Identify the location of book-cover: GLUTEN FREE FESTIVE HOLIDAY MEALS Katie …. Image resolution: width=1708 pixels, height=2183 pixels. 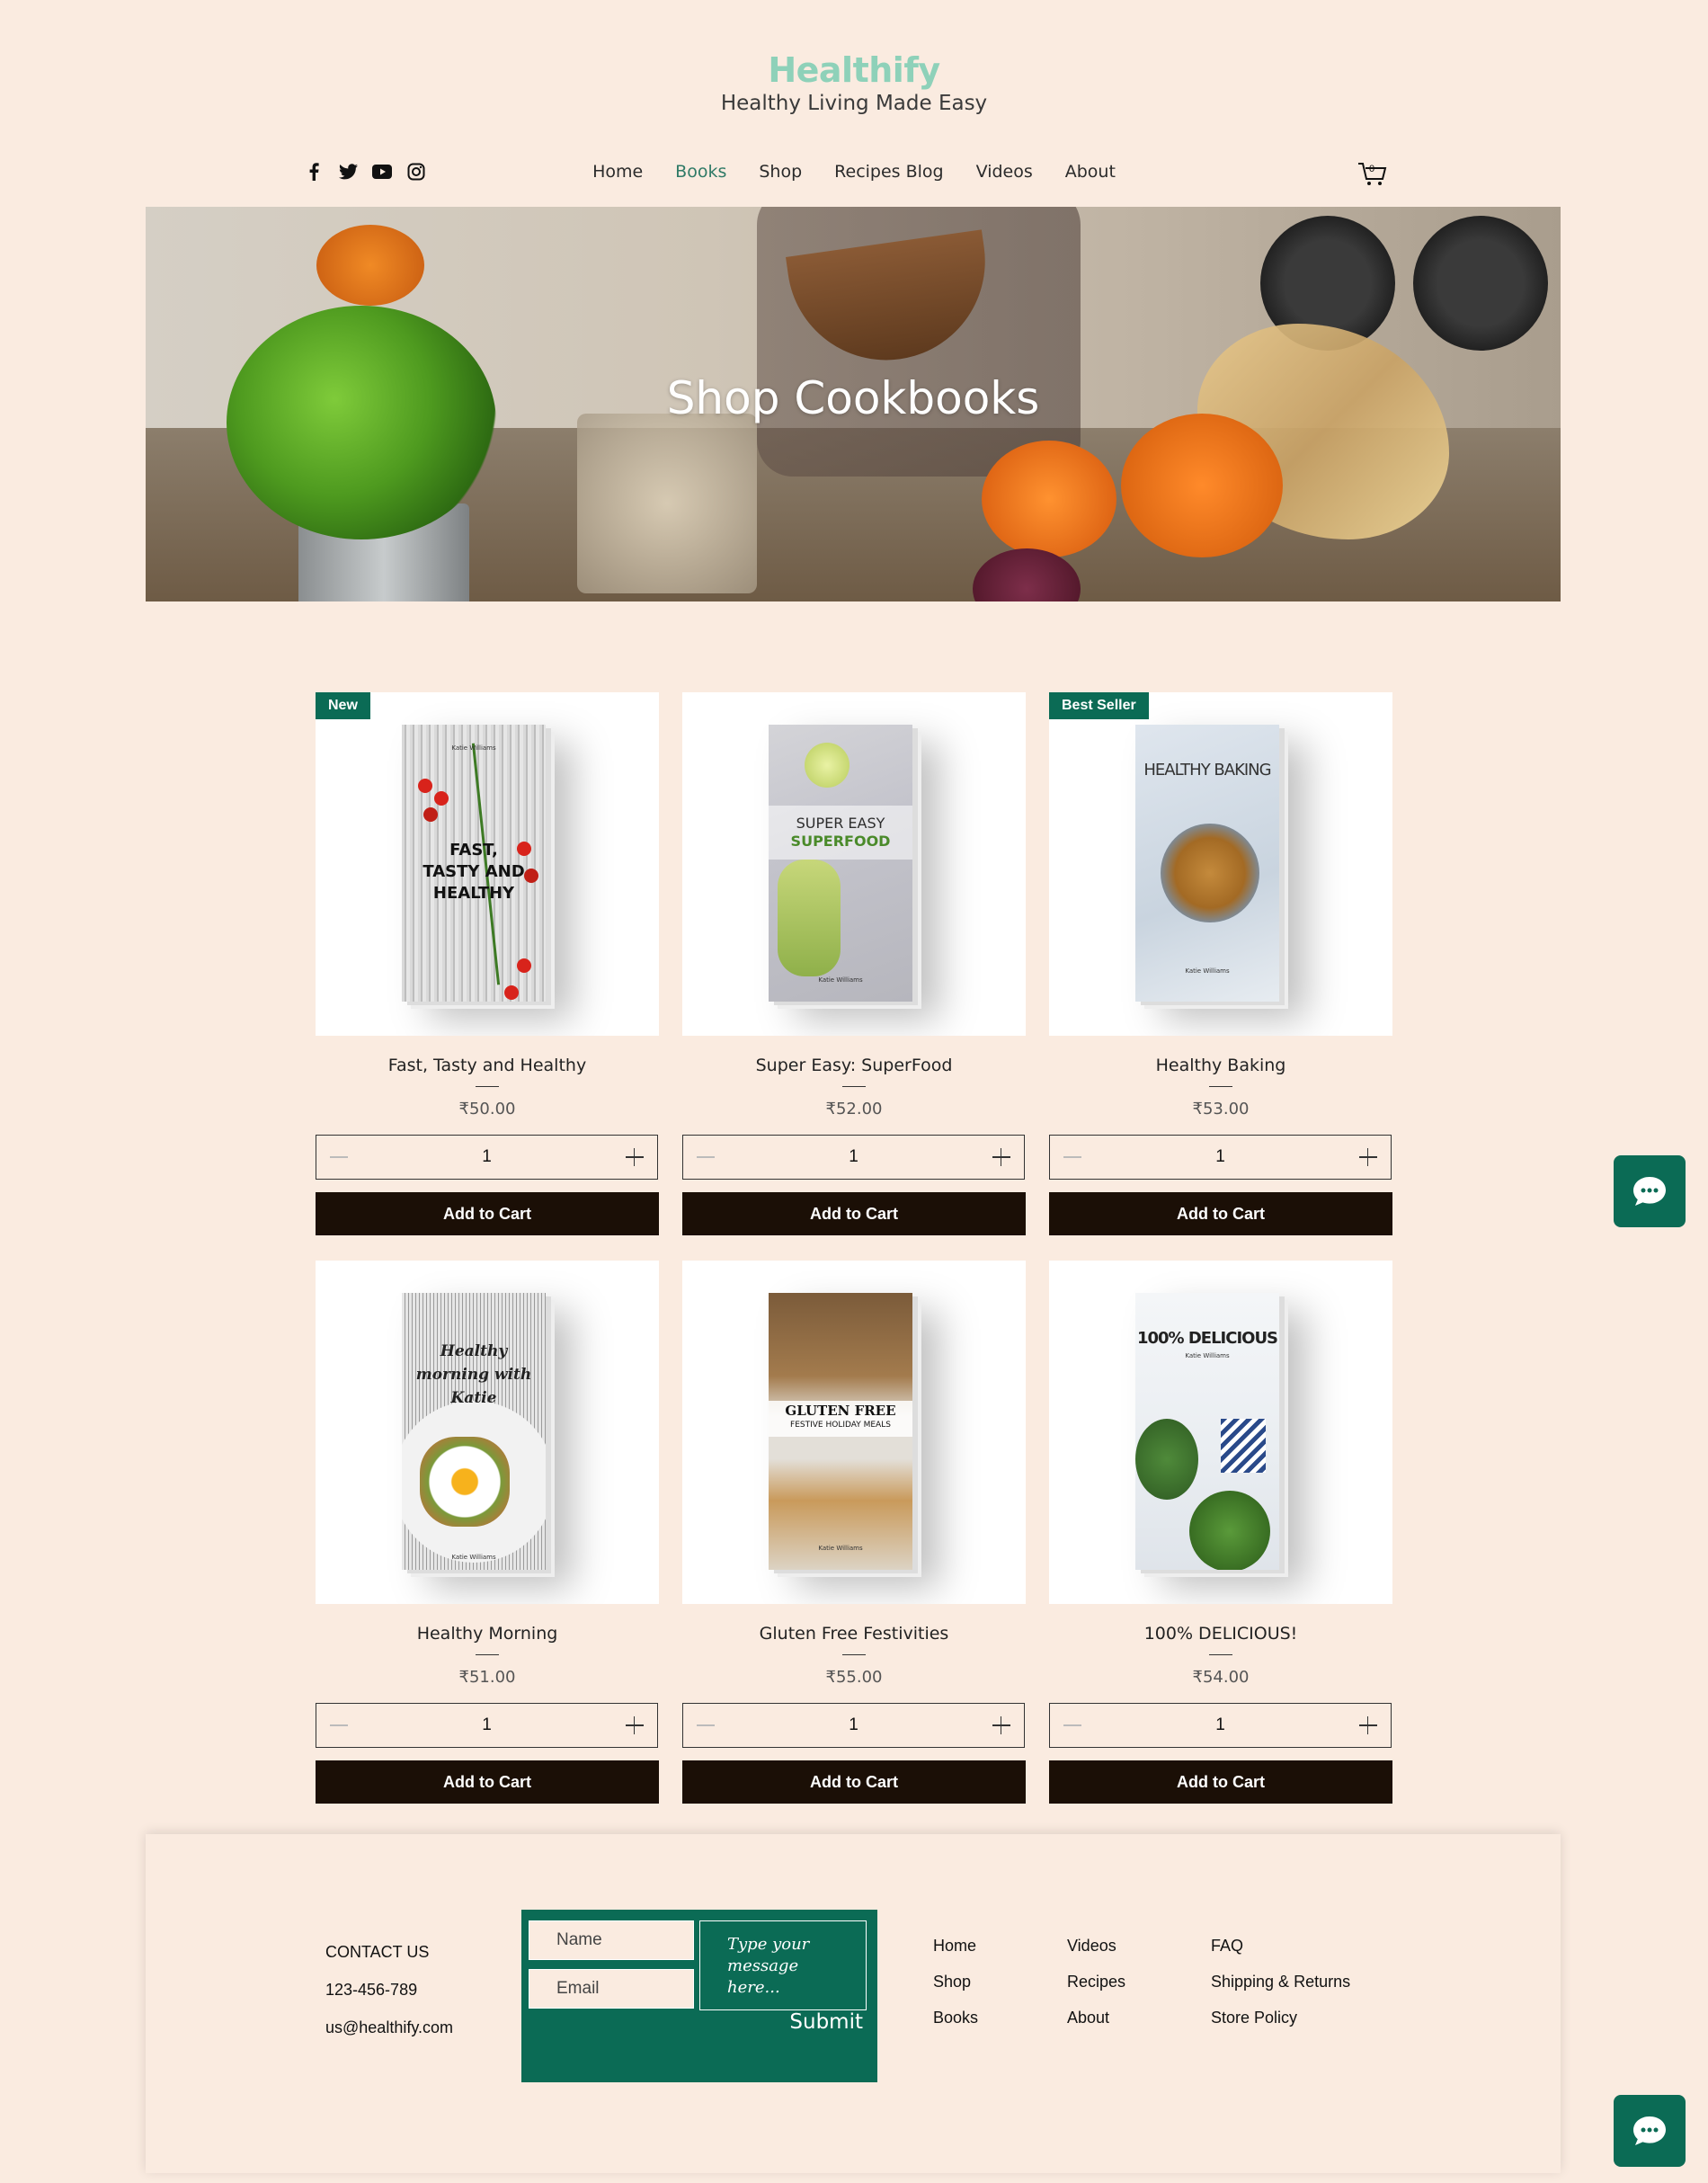
(849, 1431).